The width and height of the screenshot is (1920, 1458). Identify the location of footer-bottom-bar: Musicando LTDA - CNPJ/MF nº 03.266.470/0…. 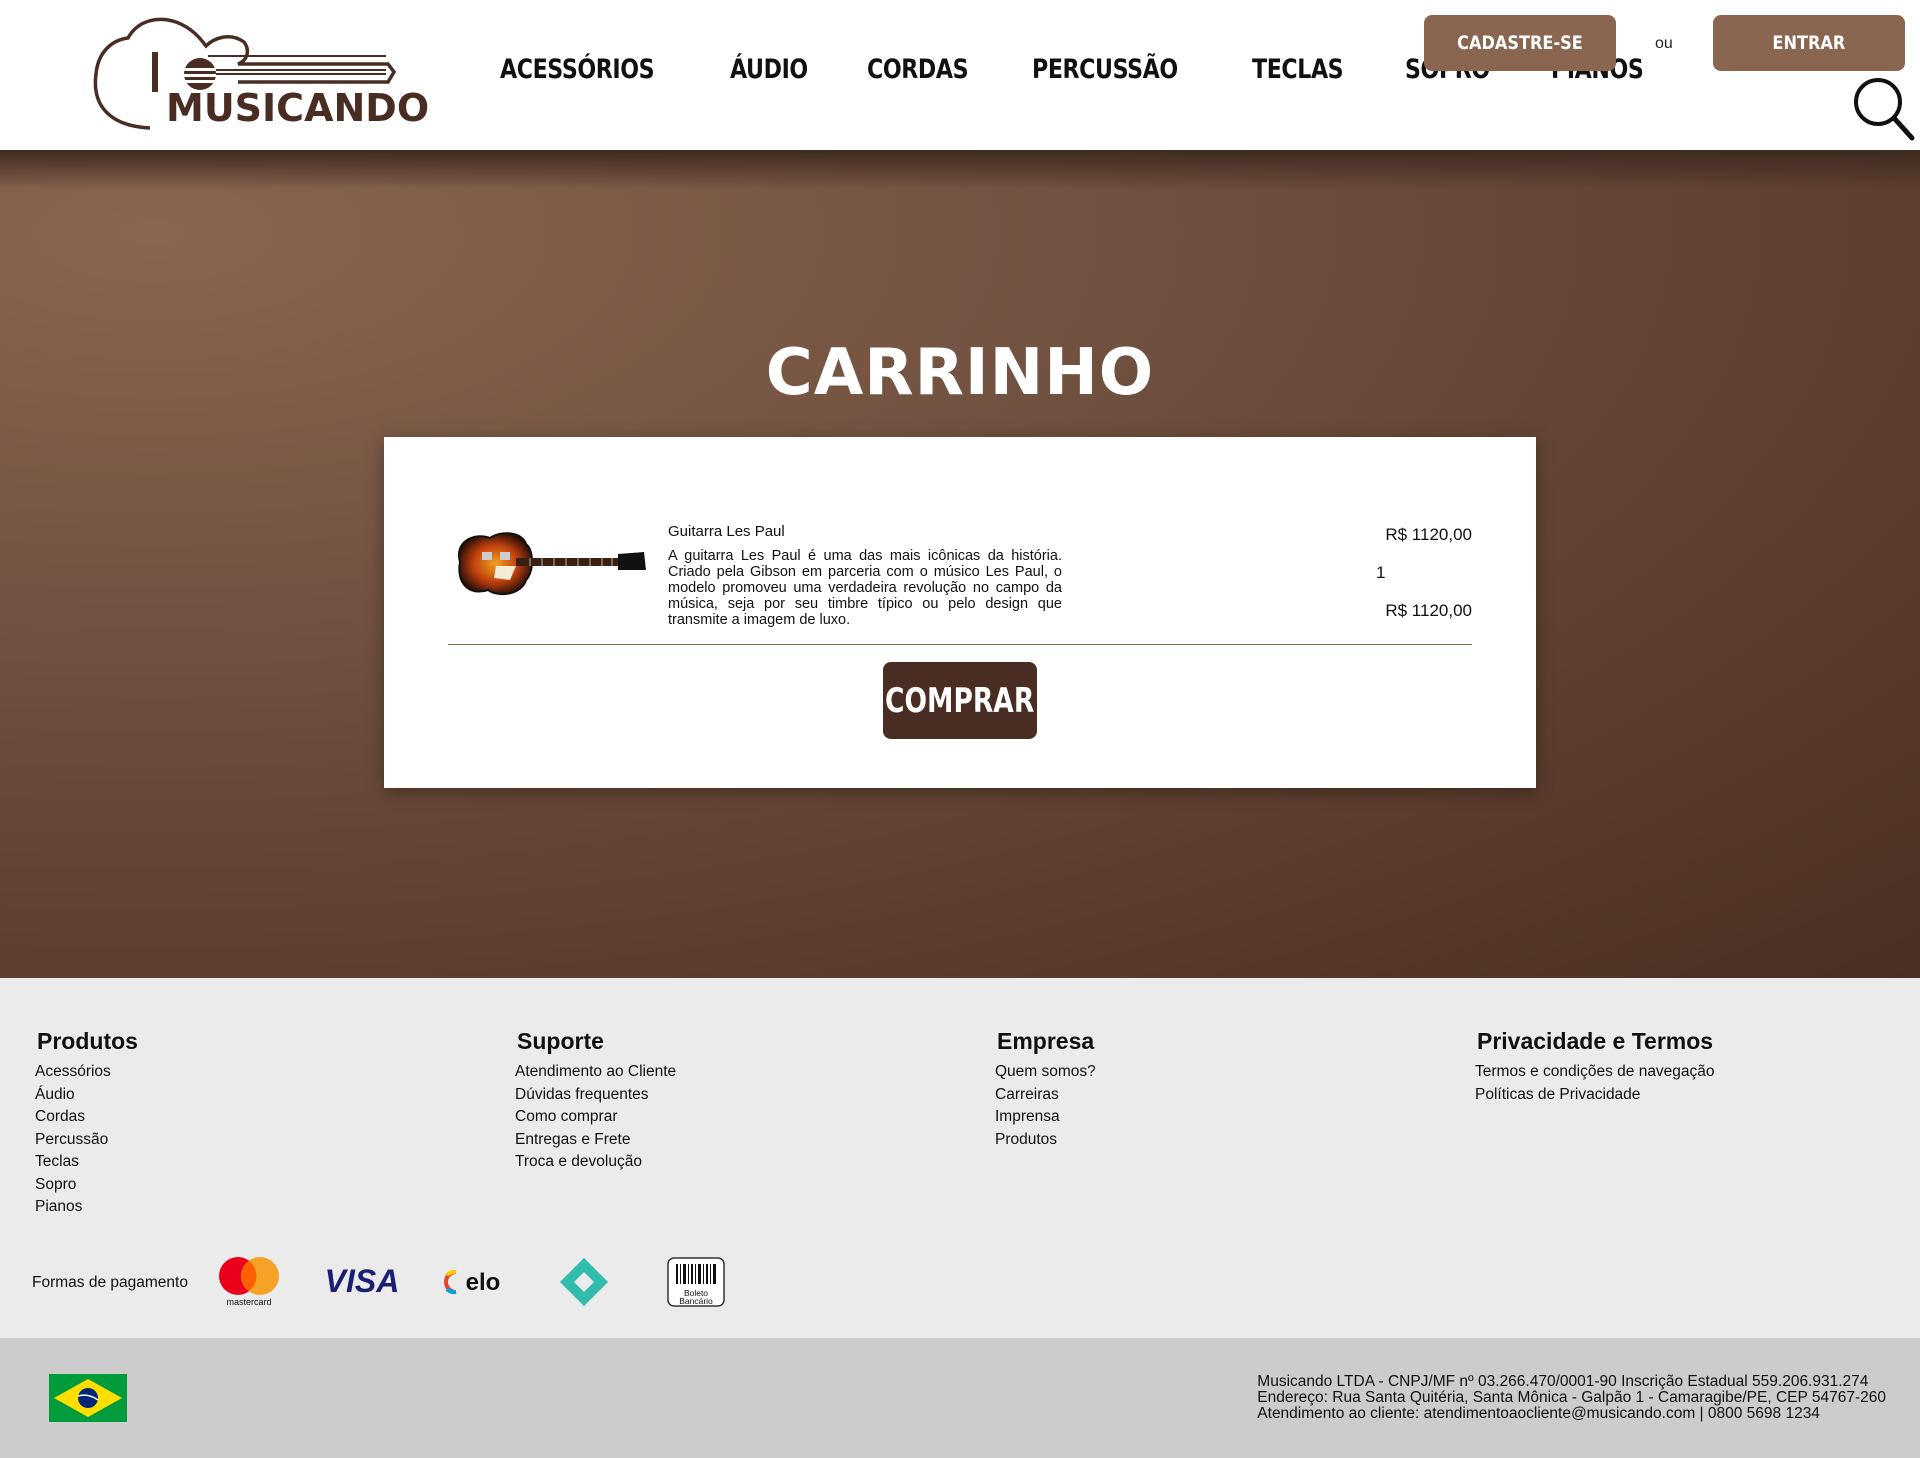
(960, 1398).